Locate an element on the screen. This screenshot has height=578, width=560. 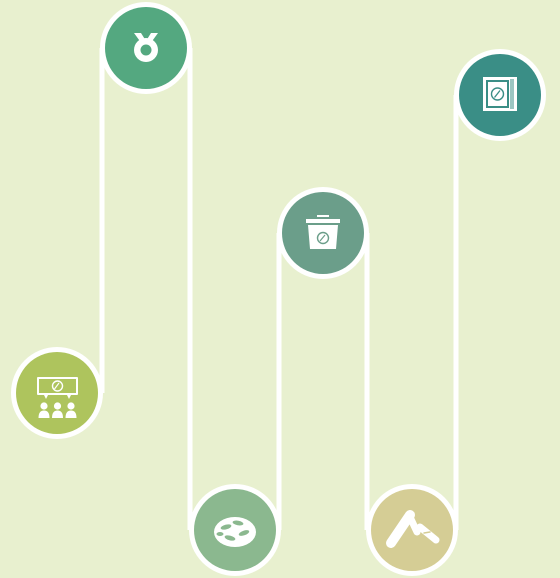
step-seeds is located at coordinates (235, 530).